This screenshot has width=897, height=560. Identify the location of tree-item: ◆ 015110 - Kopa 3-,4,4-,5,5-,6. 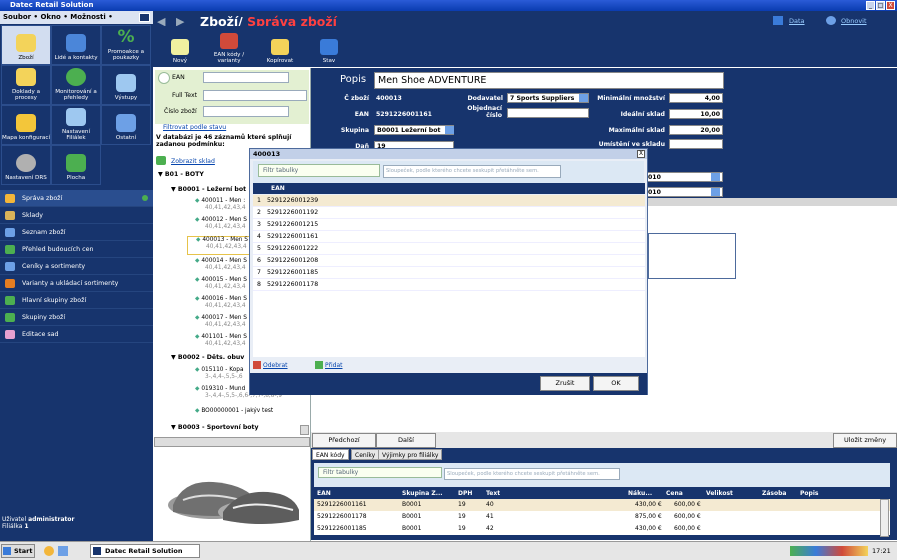
(219, 373).